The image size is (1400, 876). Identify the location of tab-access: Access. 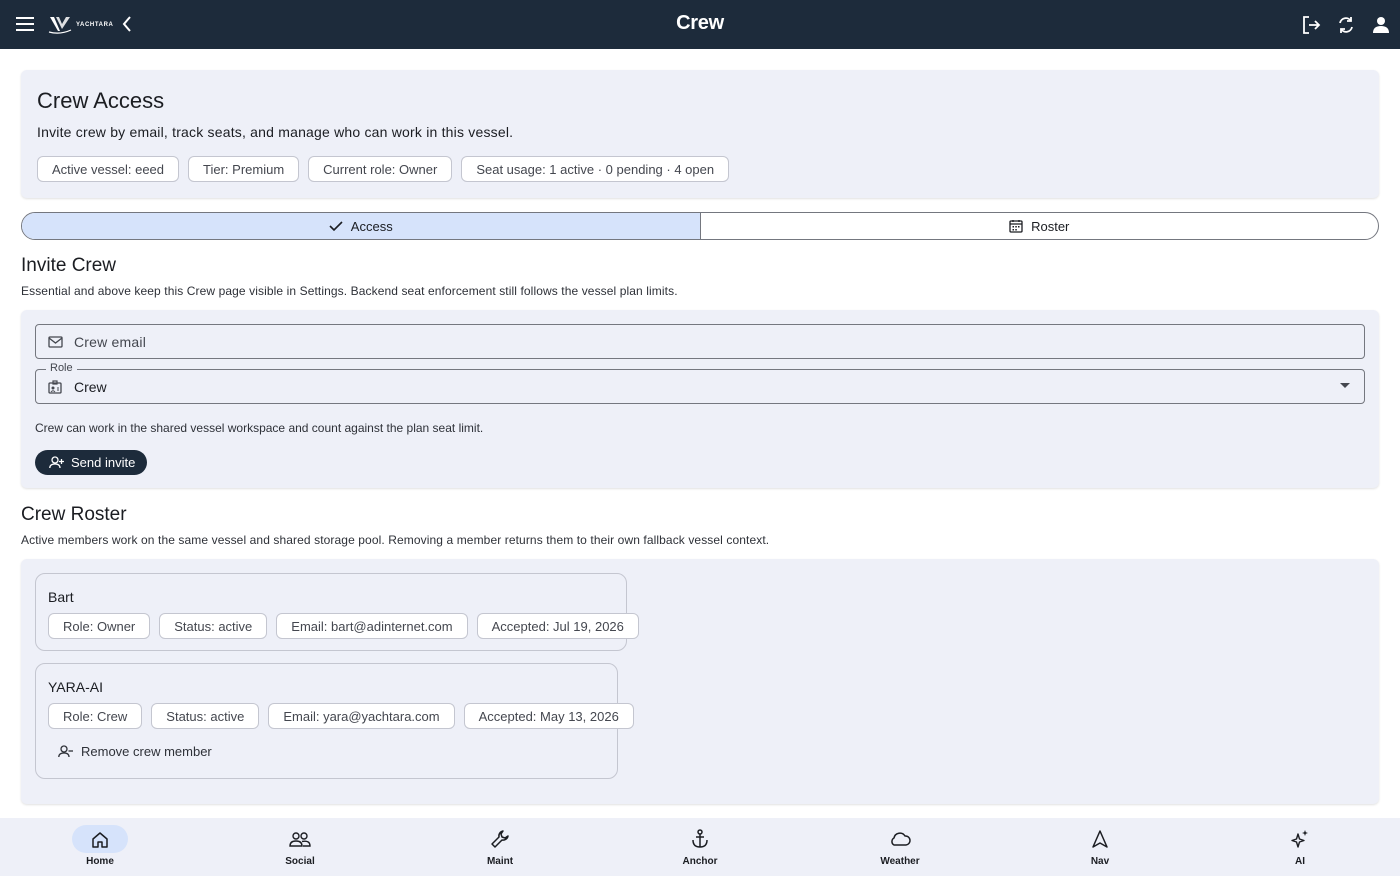
(361, 226).